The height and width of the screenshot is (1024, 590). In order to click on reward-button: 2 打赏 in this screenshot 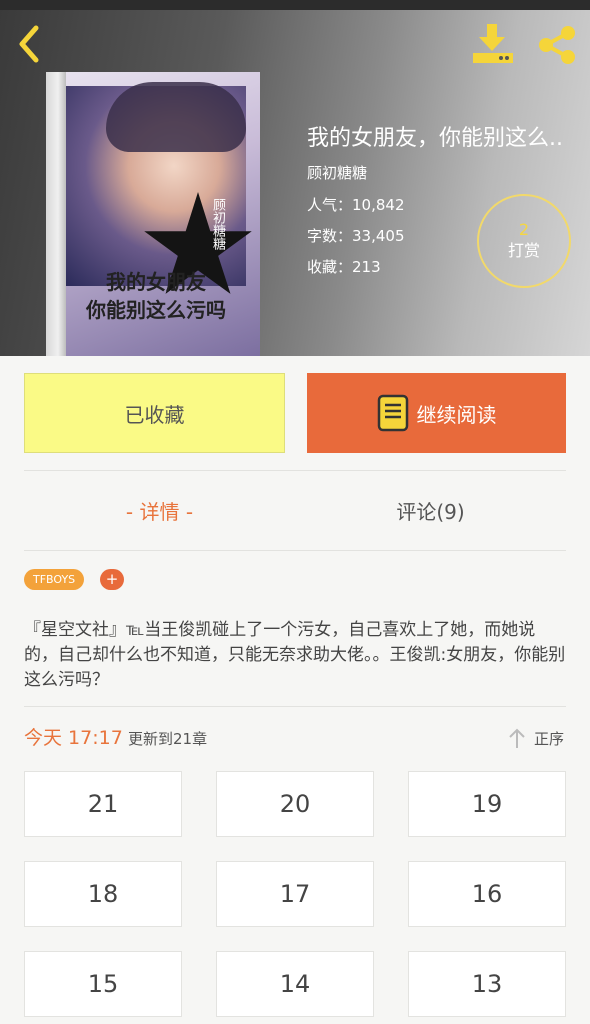, I will do `click(524, 241)`.